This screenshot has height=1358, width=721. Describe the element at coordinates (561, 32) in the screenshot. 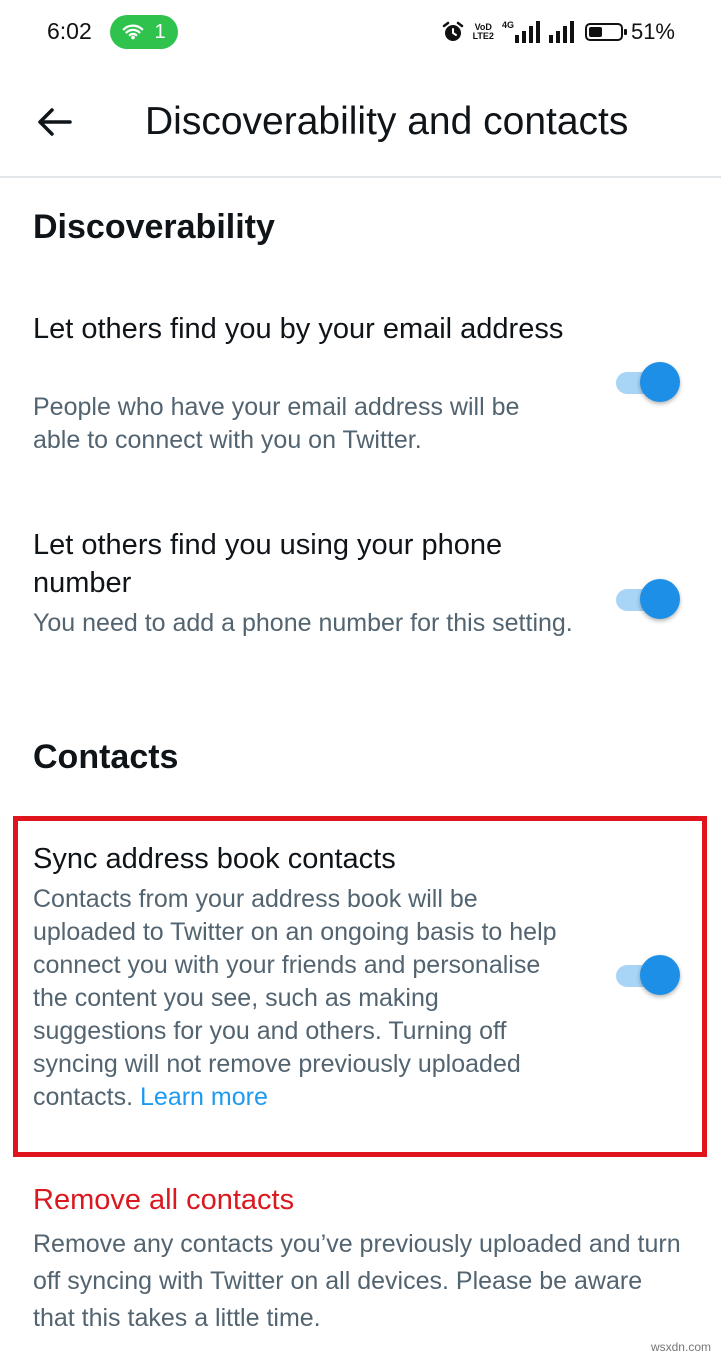

I see `signal-bars-2-icon` at that location.